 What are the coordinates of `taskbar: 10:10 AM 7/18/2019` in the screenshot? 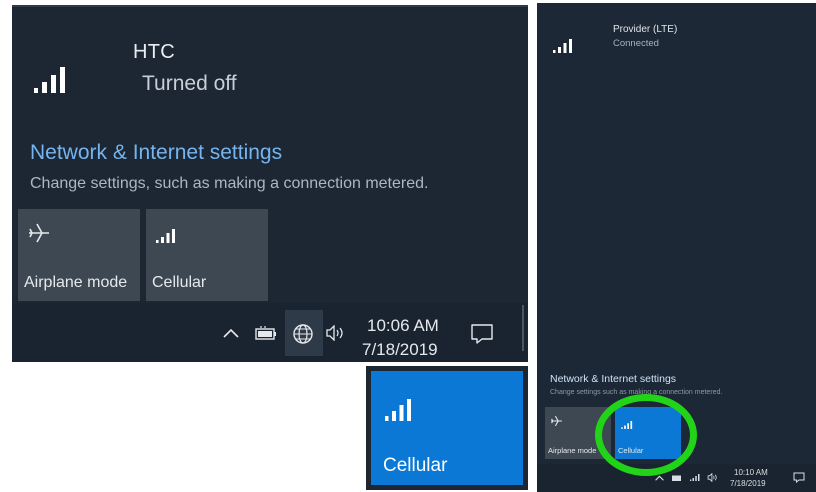 It's located at (676, 478).